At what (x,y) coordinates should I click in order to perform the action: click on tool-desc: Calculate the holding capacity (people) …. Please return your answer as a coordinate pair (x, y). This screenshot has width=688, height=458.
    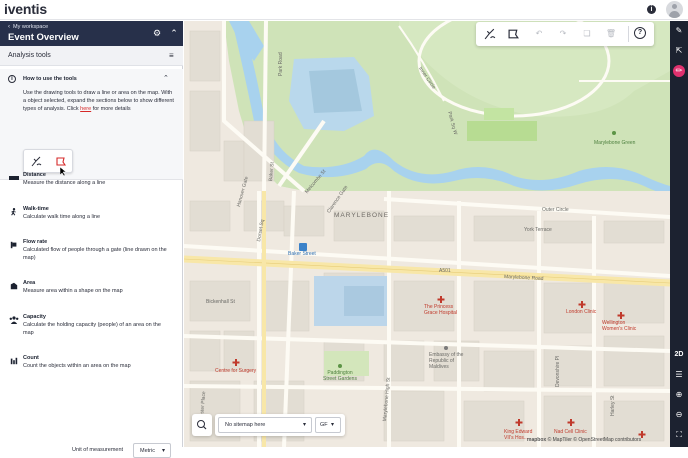
    Looking at the image, I should click on (92, 329).